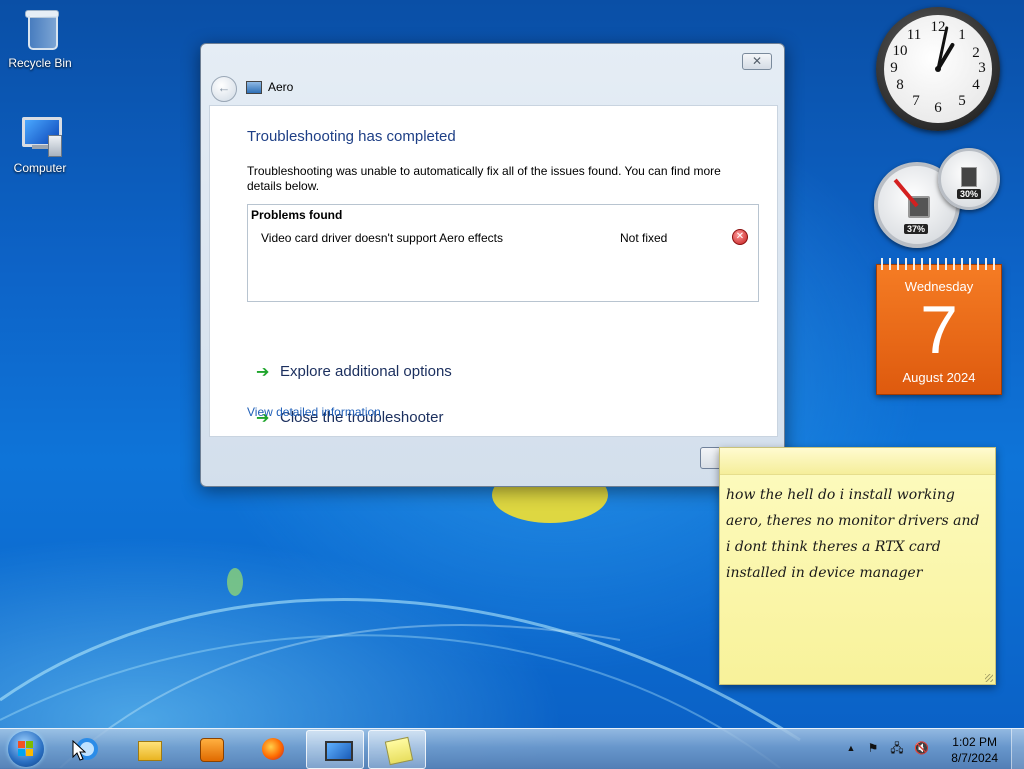  Describe the element at coordinates (906, 193) in the screenshot. I see `cpu-gauge-needle` at that location.